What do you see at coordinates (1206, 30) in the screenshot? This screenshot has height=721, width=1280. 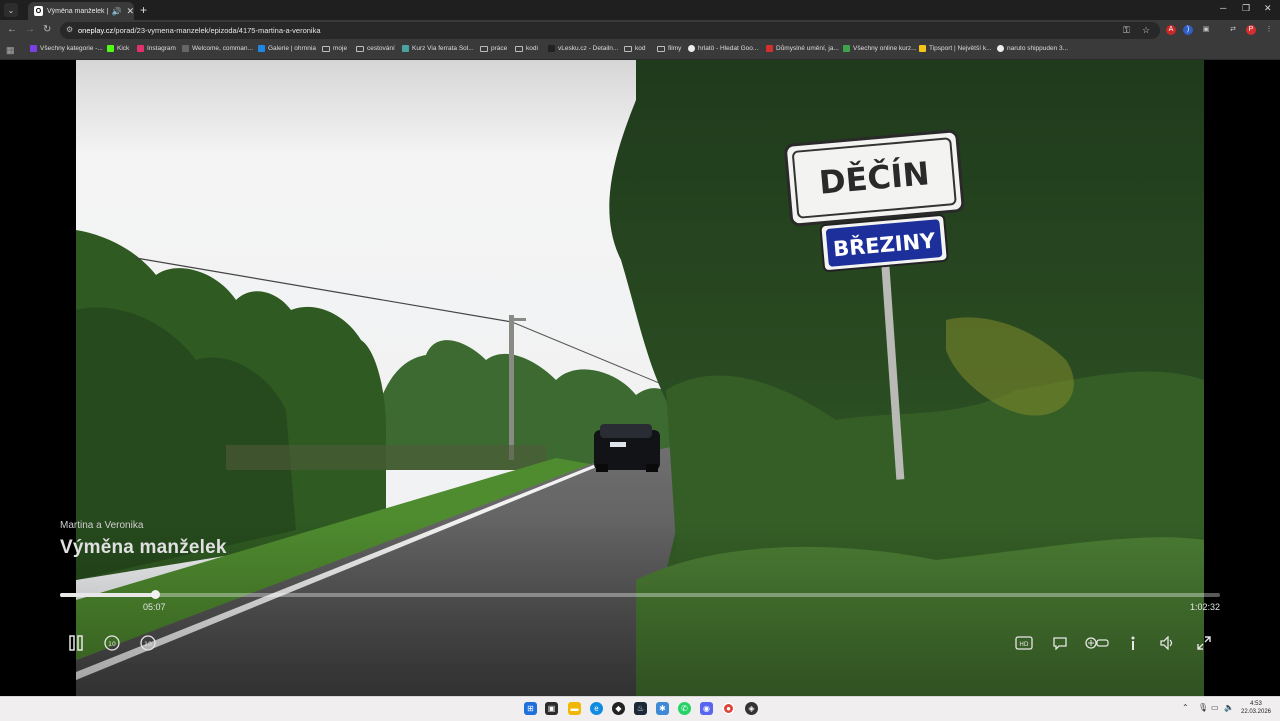 I see `extensions-puzzle-icon: ▣` at bounding box center [1206, 30].